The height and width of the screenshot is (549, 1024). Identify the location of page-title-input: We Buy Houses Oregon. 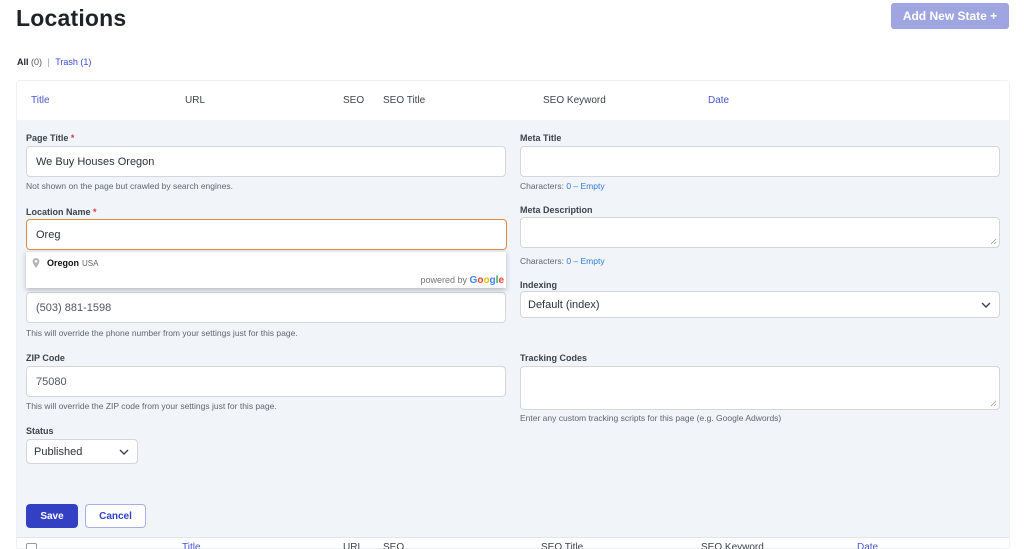
(266, 161).